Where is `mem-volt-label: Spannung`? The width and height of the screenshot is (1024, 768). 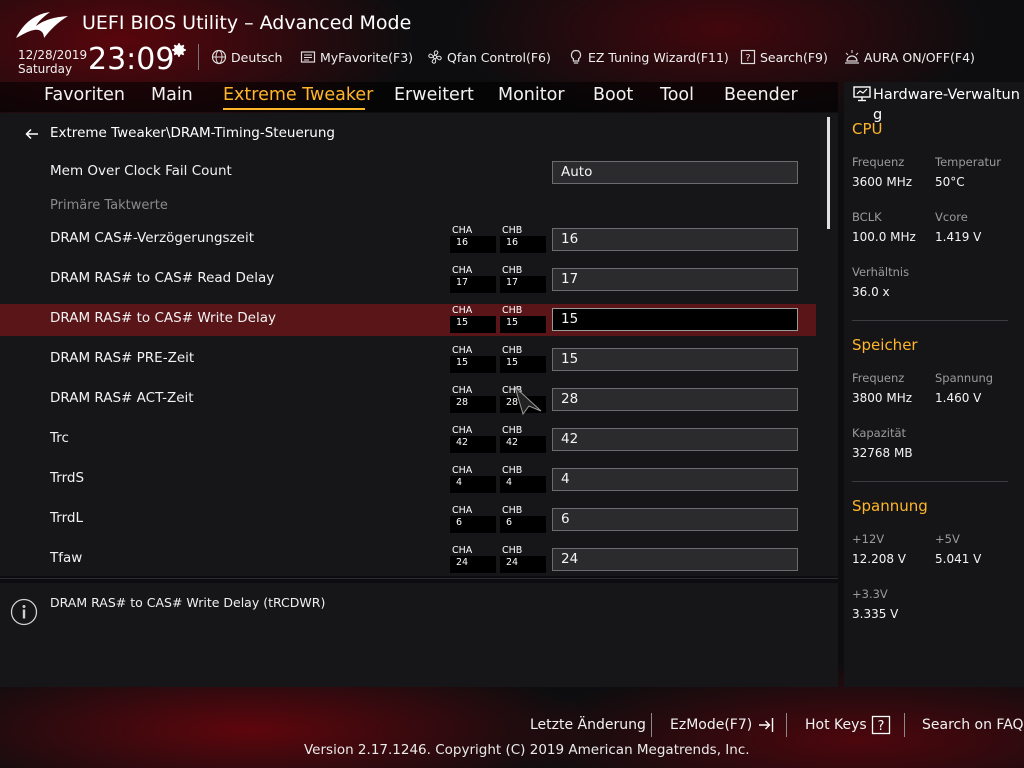 mem-volt-label: Spannung is located at coordinates (964, 378).